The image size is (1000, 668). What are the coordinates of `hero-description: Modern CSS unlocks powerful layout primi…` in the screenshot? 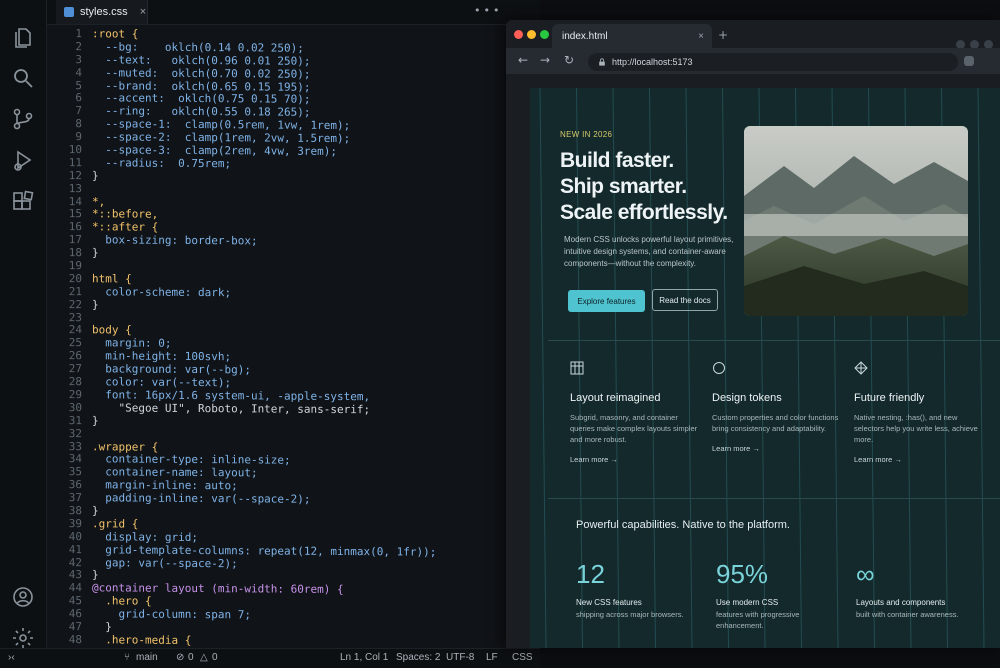 It's located at (649, 251).